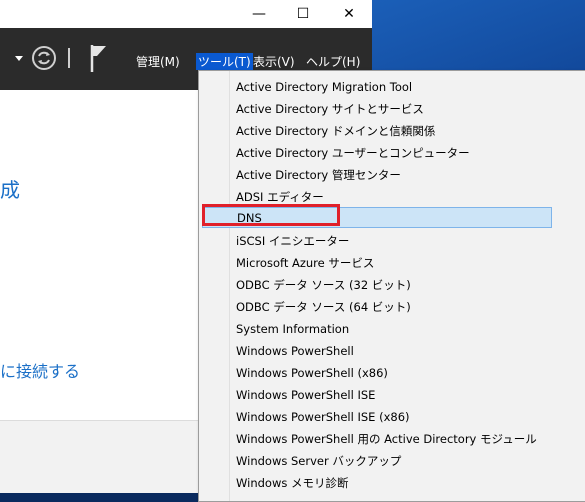  Describe the element at coordinates (333, 61) in the screenshot. I see `menu-help: ヘルプ(H)` at that location.